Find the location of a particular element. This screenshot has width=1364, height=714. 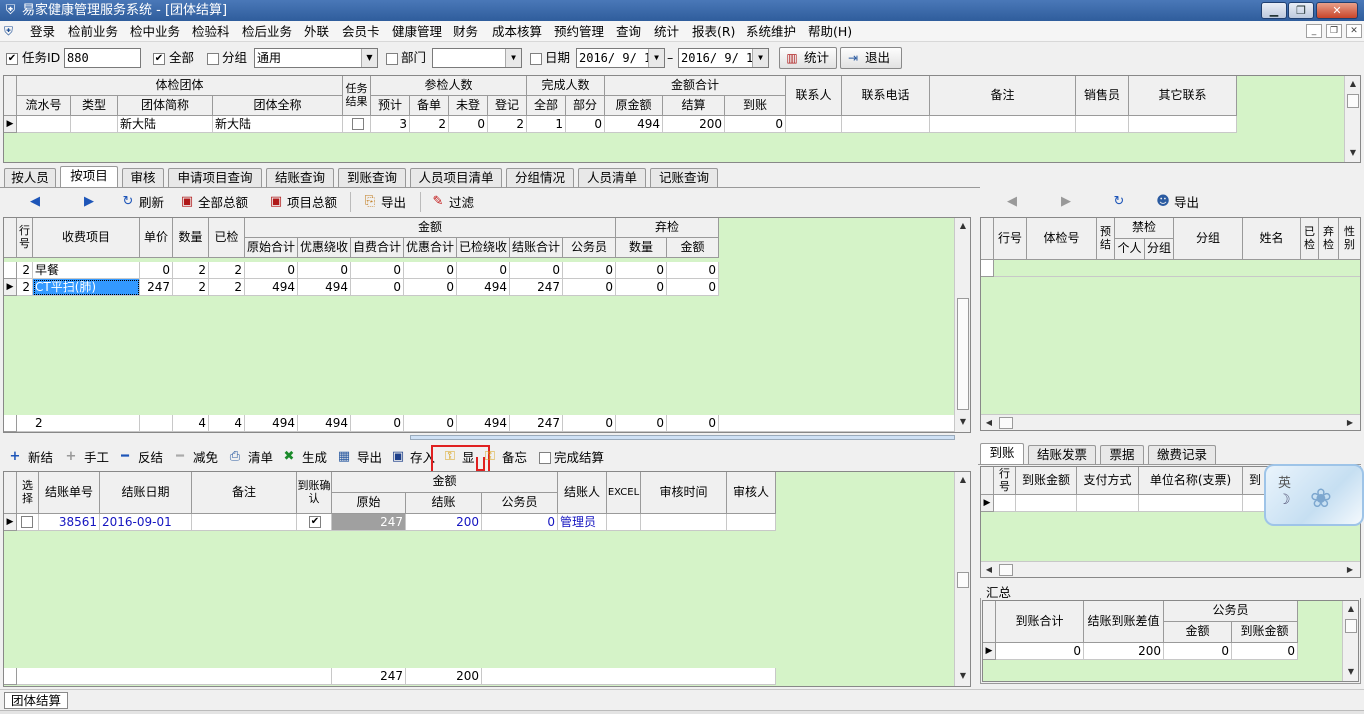

mdi-minimize-icon: _ is located at coordinates (1314, 31).